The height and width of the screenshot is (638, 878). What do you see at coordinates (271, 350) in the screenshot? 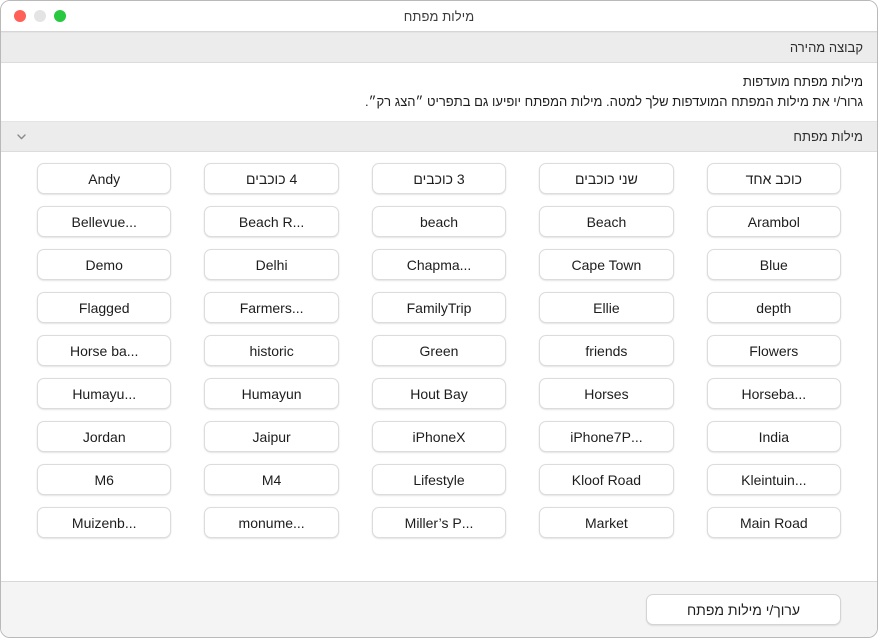
I see `keyword-chip: historic` at bounding box center [271, 350].